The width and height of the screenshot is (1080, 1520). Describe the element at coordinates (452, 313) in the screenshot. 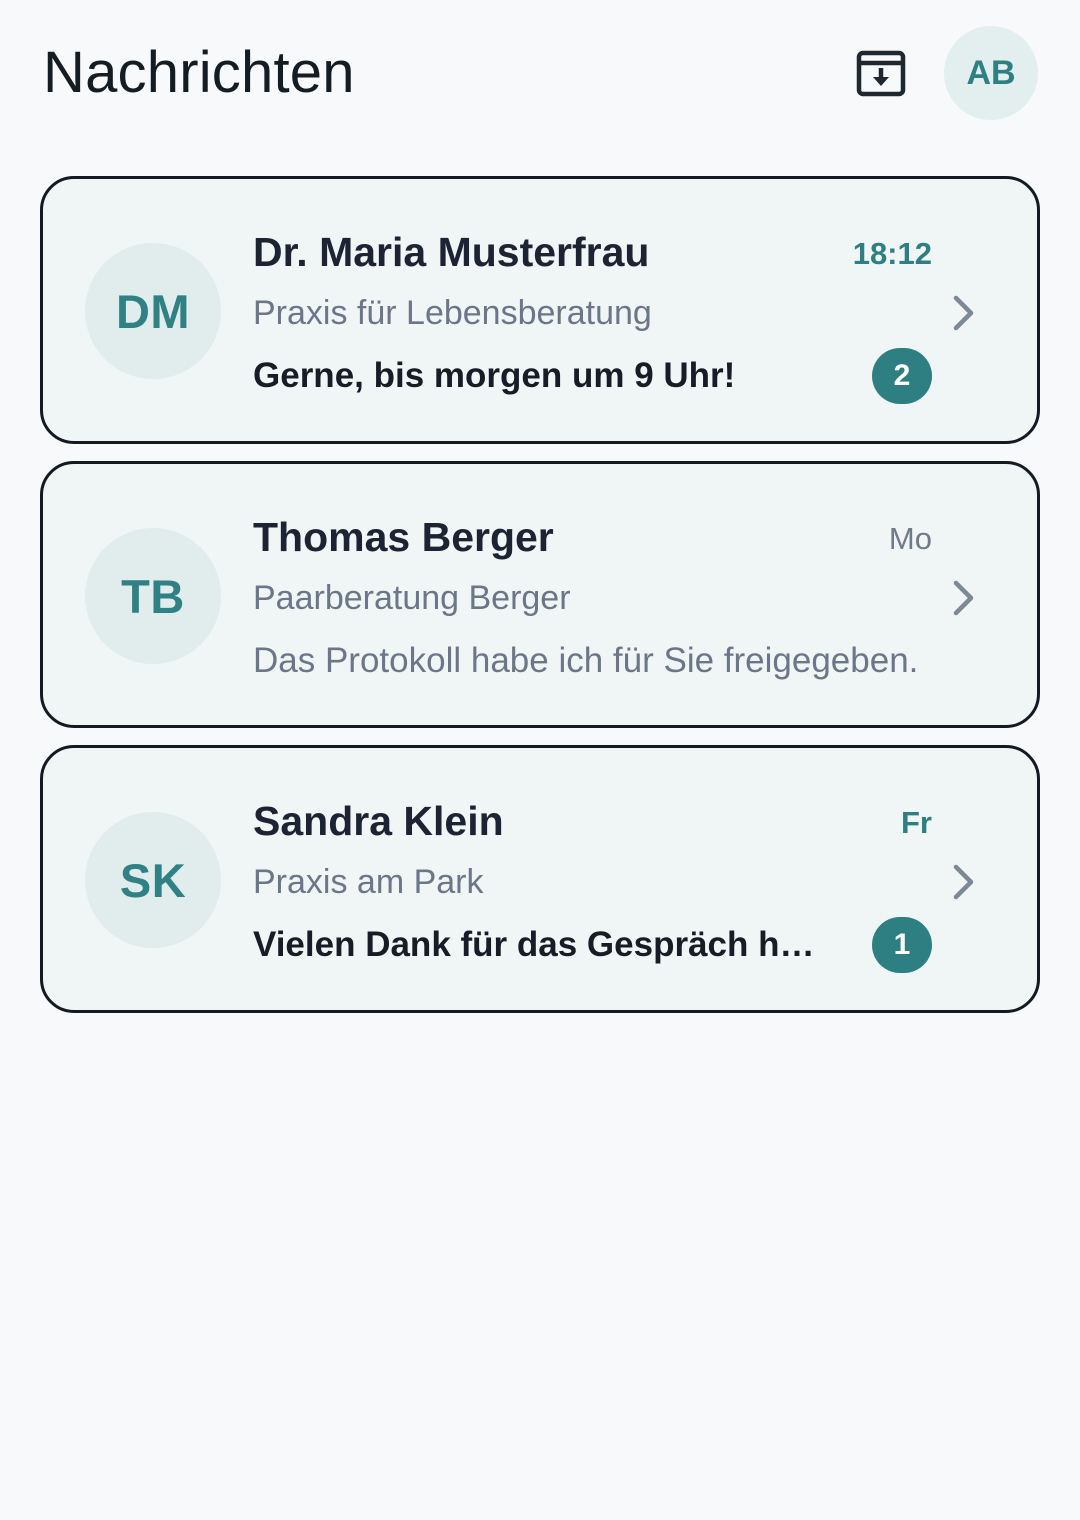

I see `practice-name: Praxis für Lebensberatung` at that location.